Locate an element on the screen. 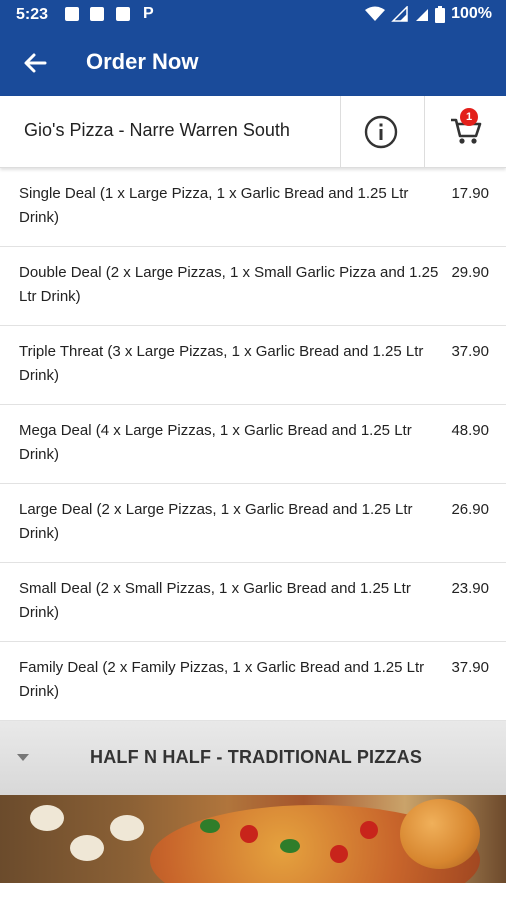 This screenshot has width=506, height=900. wifi-icon is located at coordinates (375, 13).